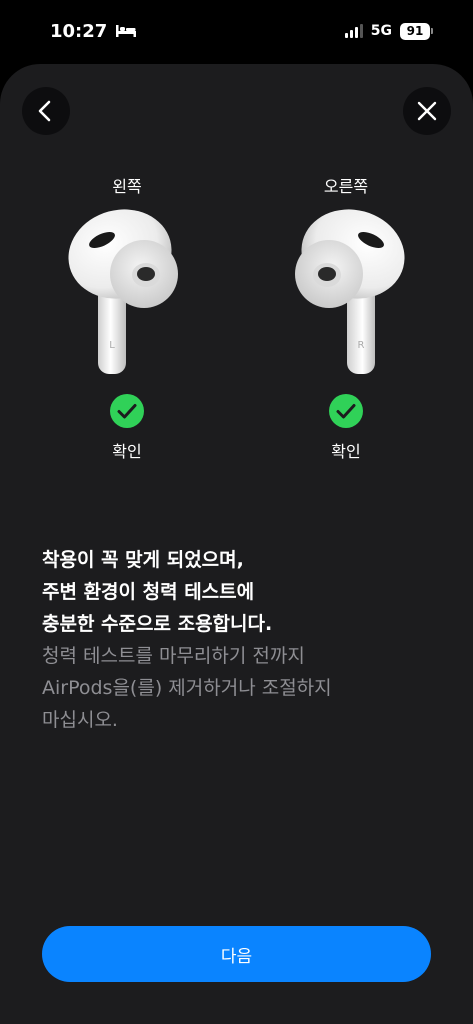  Describe the element at coordinates (236, 954) in the screenshot. I see `next-button: 다음` at that location.